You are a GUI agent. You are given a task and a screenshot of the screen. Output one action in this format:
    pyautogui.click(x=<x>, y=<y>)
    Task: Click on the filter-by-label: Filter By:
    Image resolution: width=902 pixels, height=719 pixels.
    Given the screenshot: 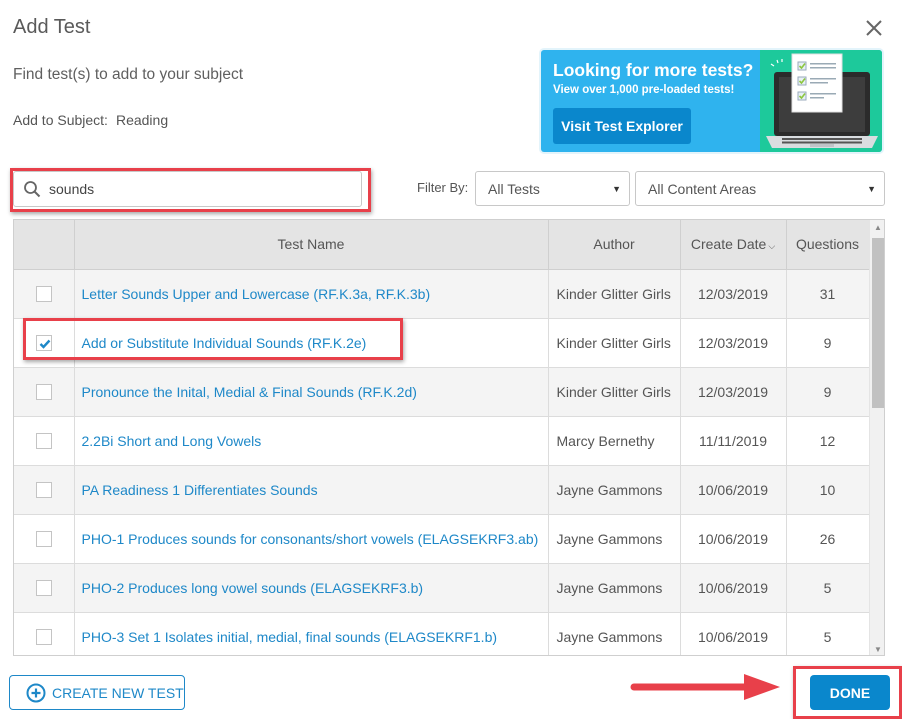 What is the action you would take?
    pyautogui.click(x=443, y=187)
    